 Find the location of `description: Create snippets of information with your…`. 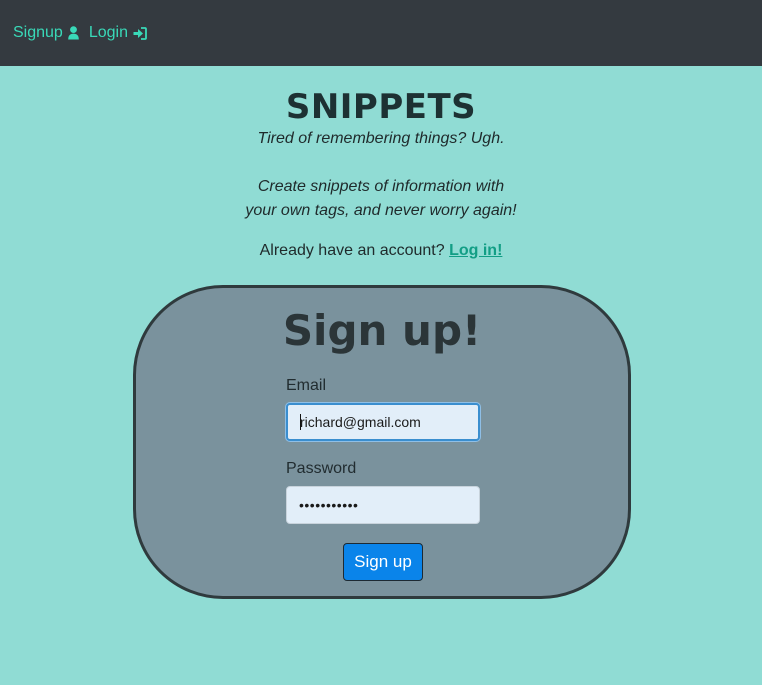

description: Create snippets of information with your… is located at coordinates (381, 199).